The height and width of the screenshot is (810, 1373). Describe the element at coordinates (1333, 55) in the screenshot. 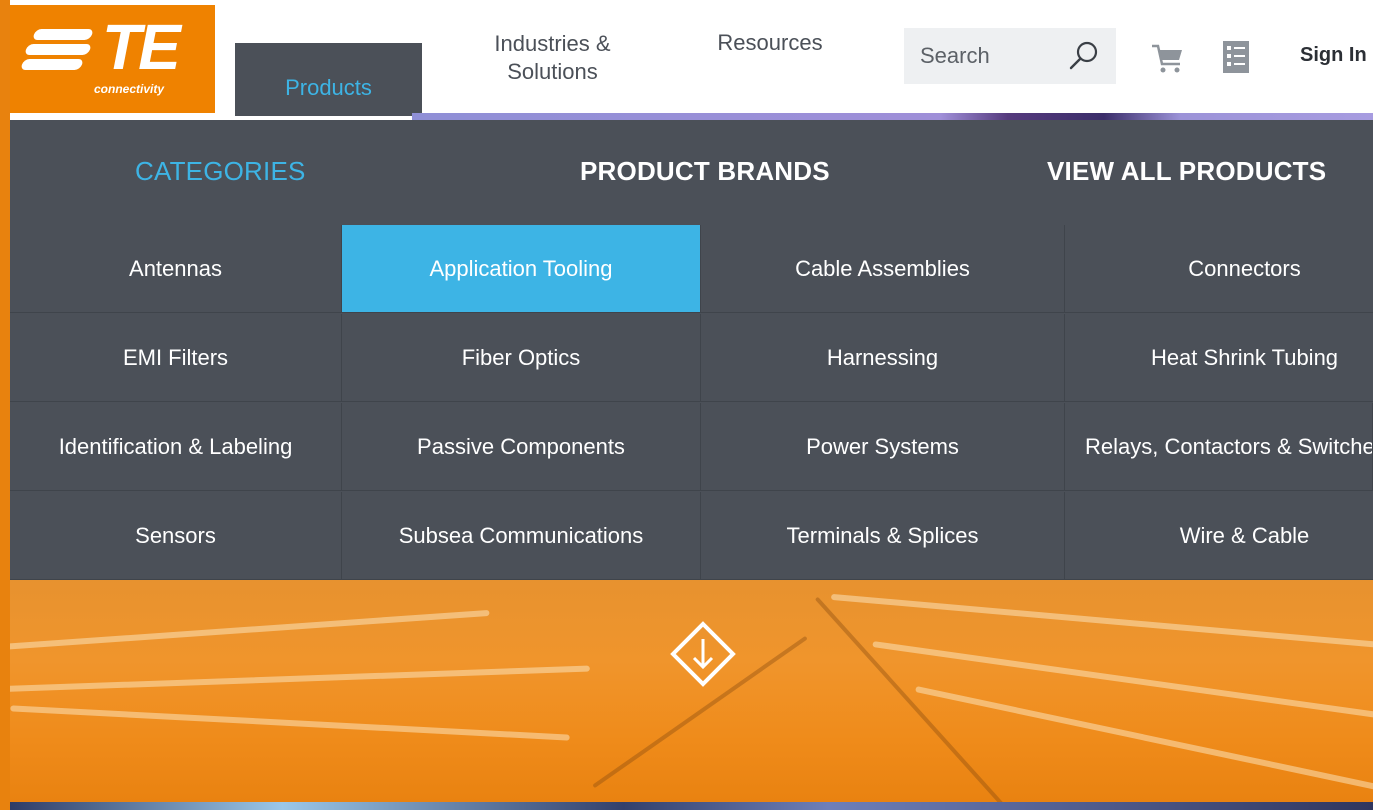

I see `sign-in-link: Sign In` at that location.